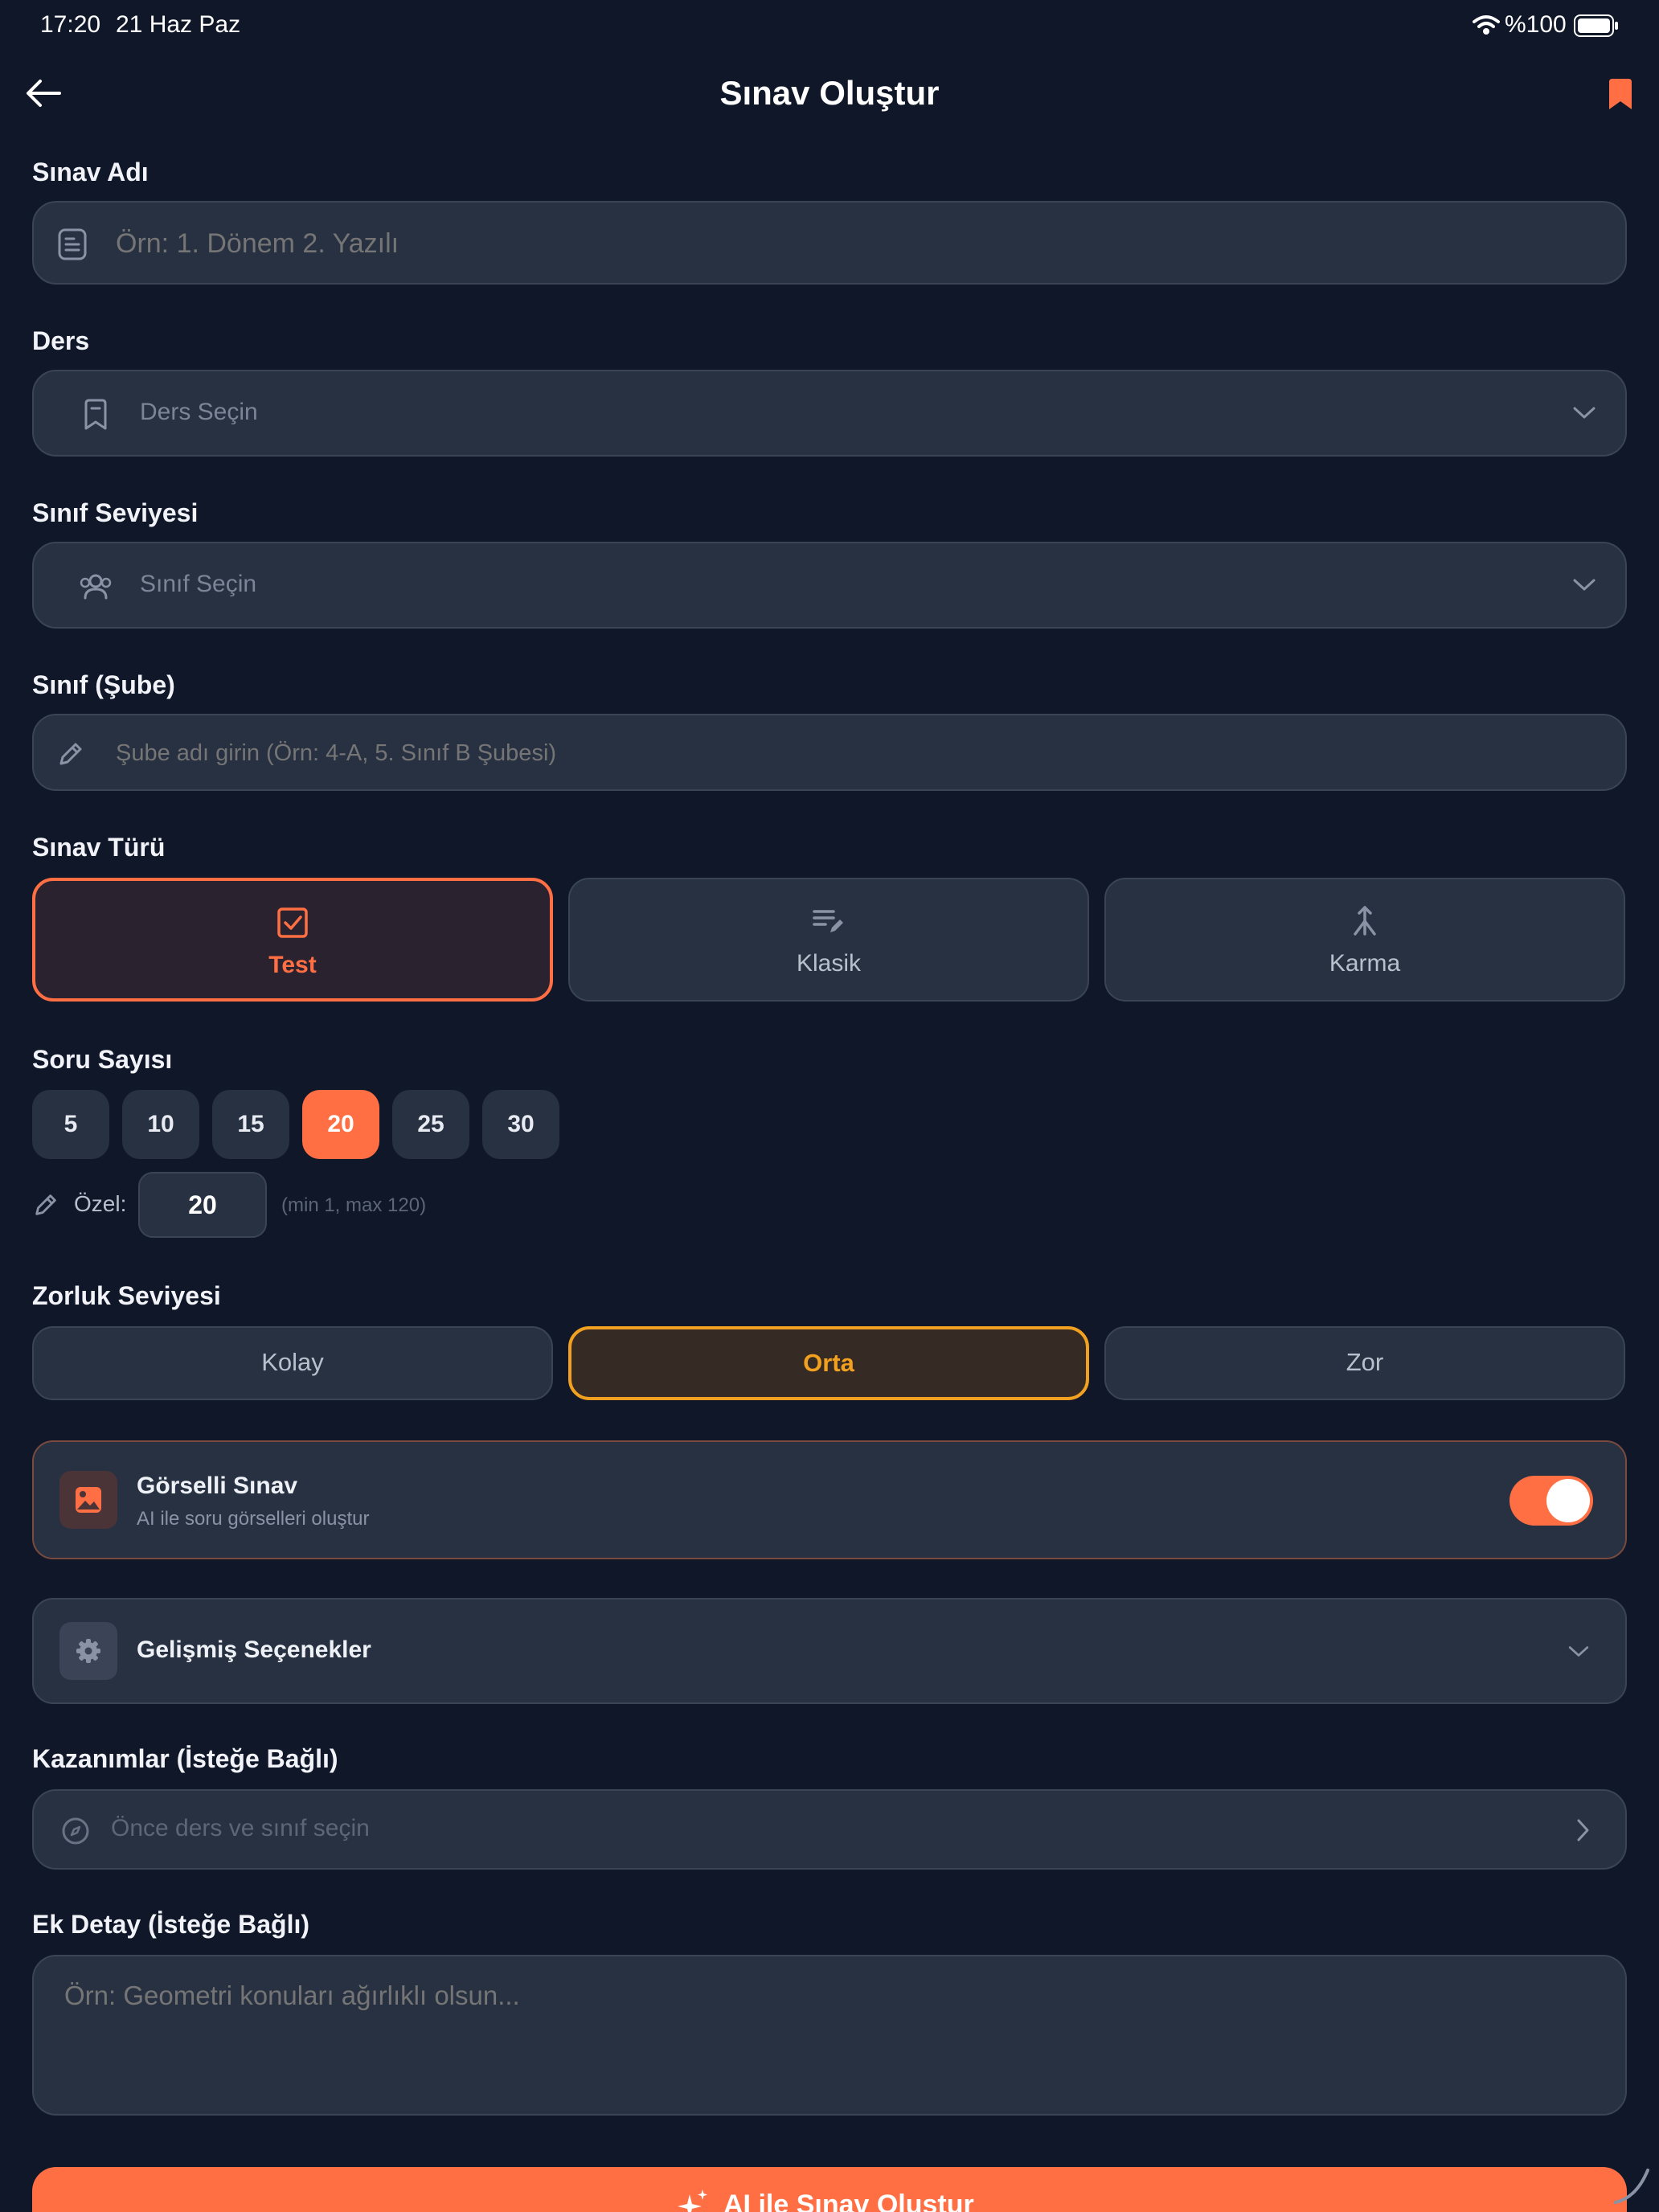 This screenshot has width=1659, height=2212. Describe the element at coordinates (254, 1649) in the screenshot. I see `advanced-options-title: Gelişmiş Seçenekler` at that location.